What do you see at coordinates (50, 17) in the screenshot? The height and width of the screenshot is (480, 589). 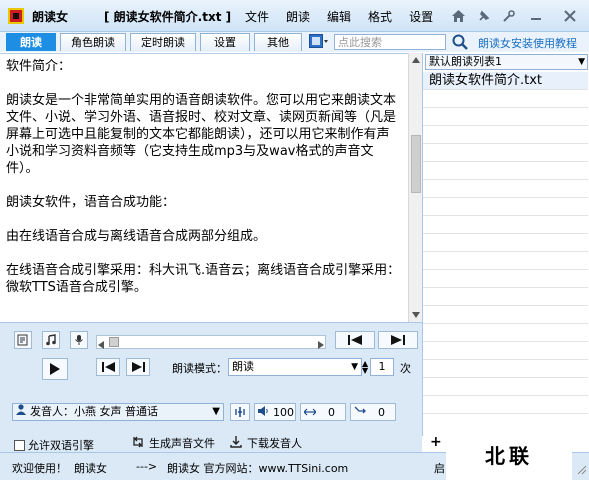 I see `app-title: 朗读女` at bounding box center [50, 17].